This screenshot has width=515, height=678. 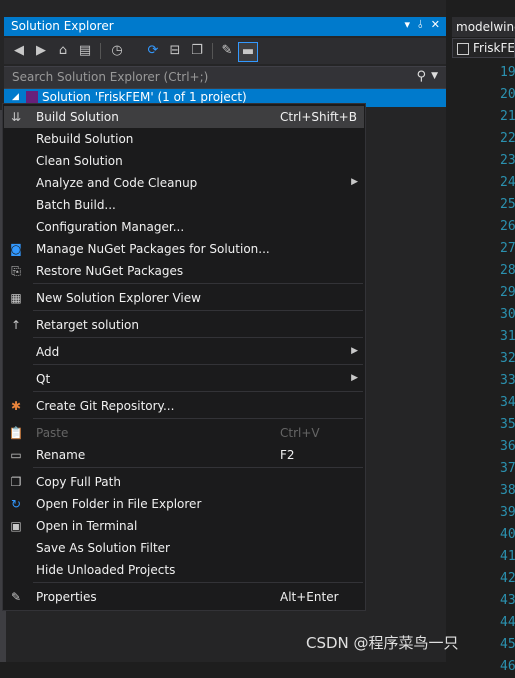 I want to click on menu-item-label: Properties, so click(x=66, y=597).